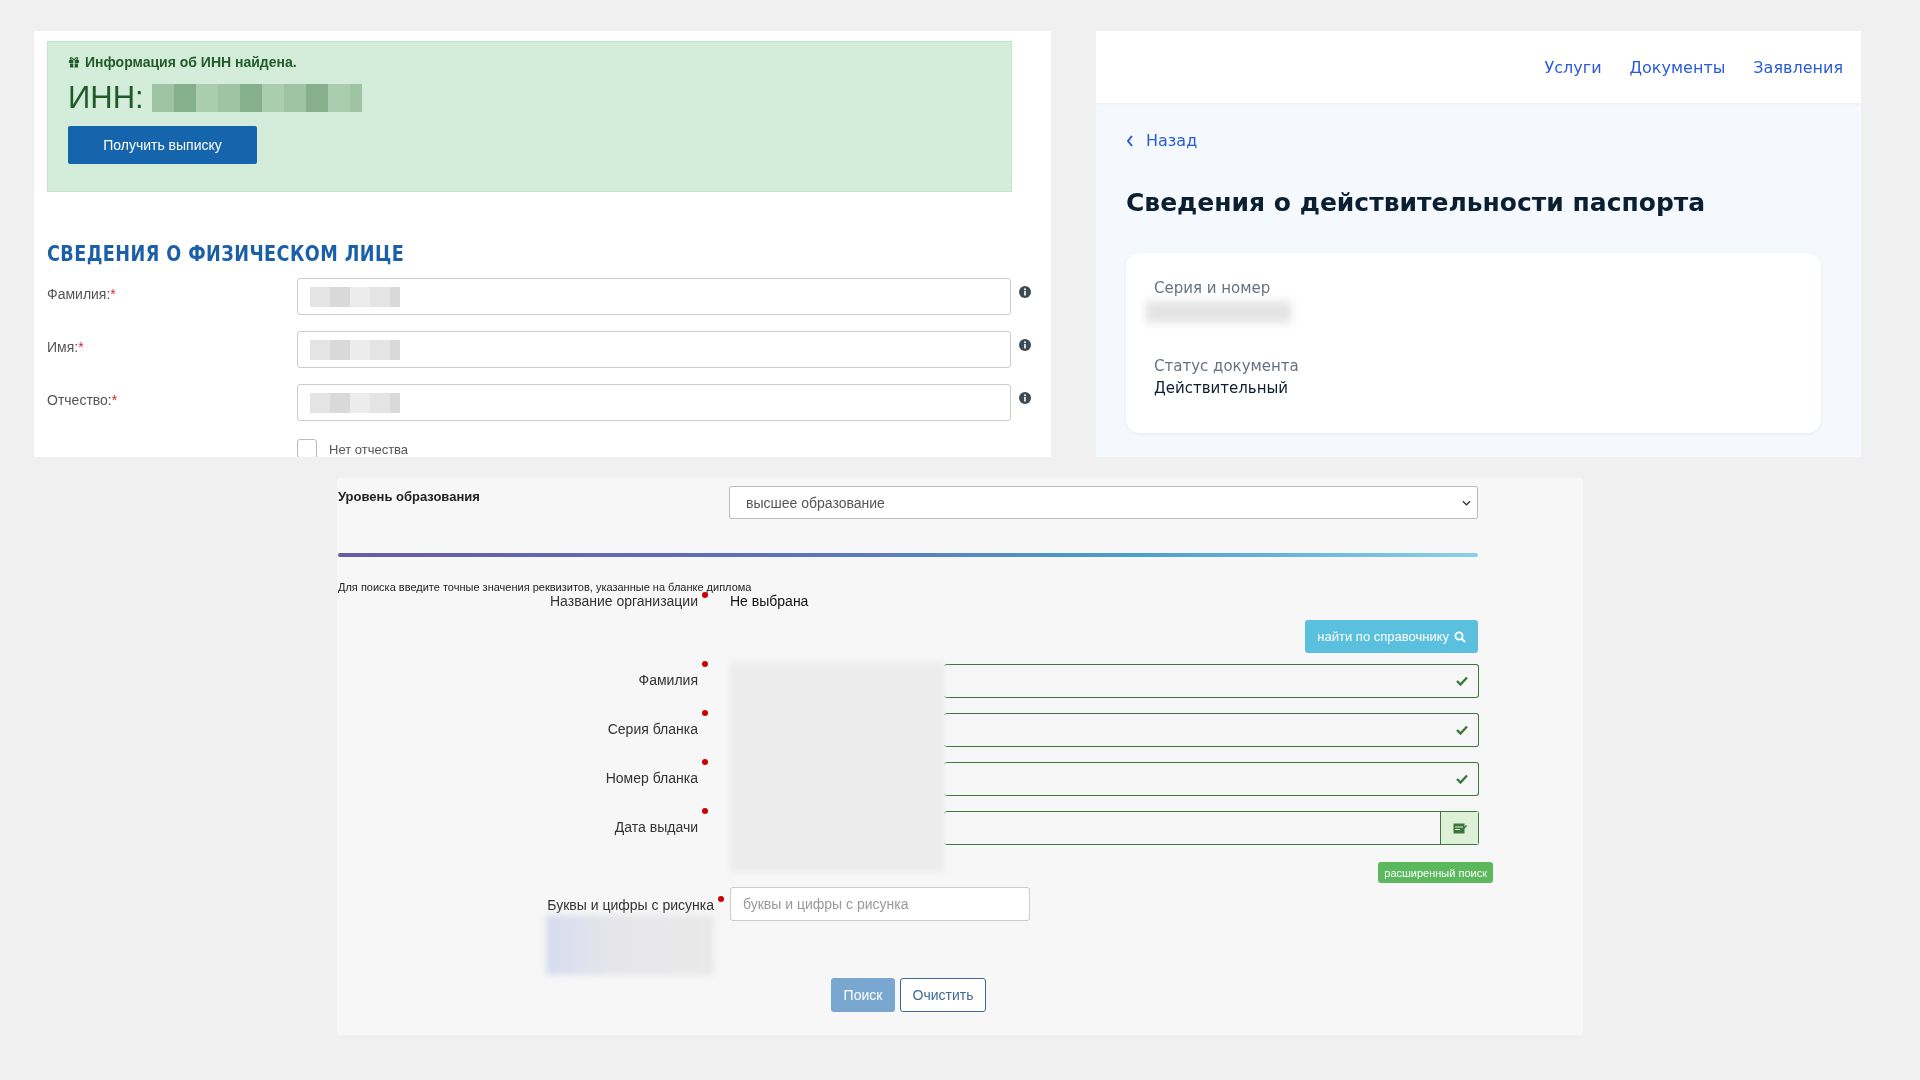 Image resolution: width=1920 pixels, height=1080 pixels. What do you see at coordinates (1211, 828) in the screenshot?
I see `date-field` at bounding box center [1211, 828].